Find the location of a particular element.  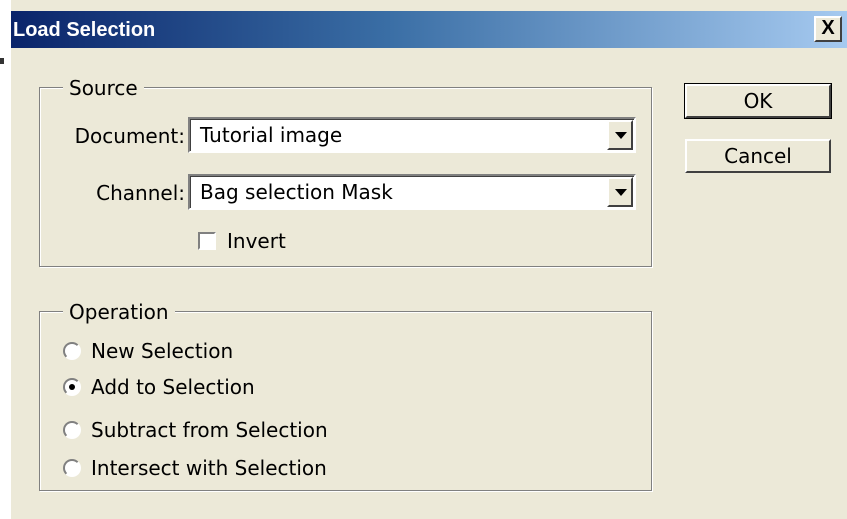

document-select: Tutorial image is located at coordinates (412, 135).